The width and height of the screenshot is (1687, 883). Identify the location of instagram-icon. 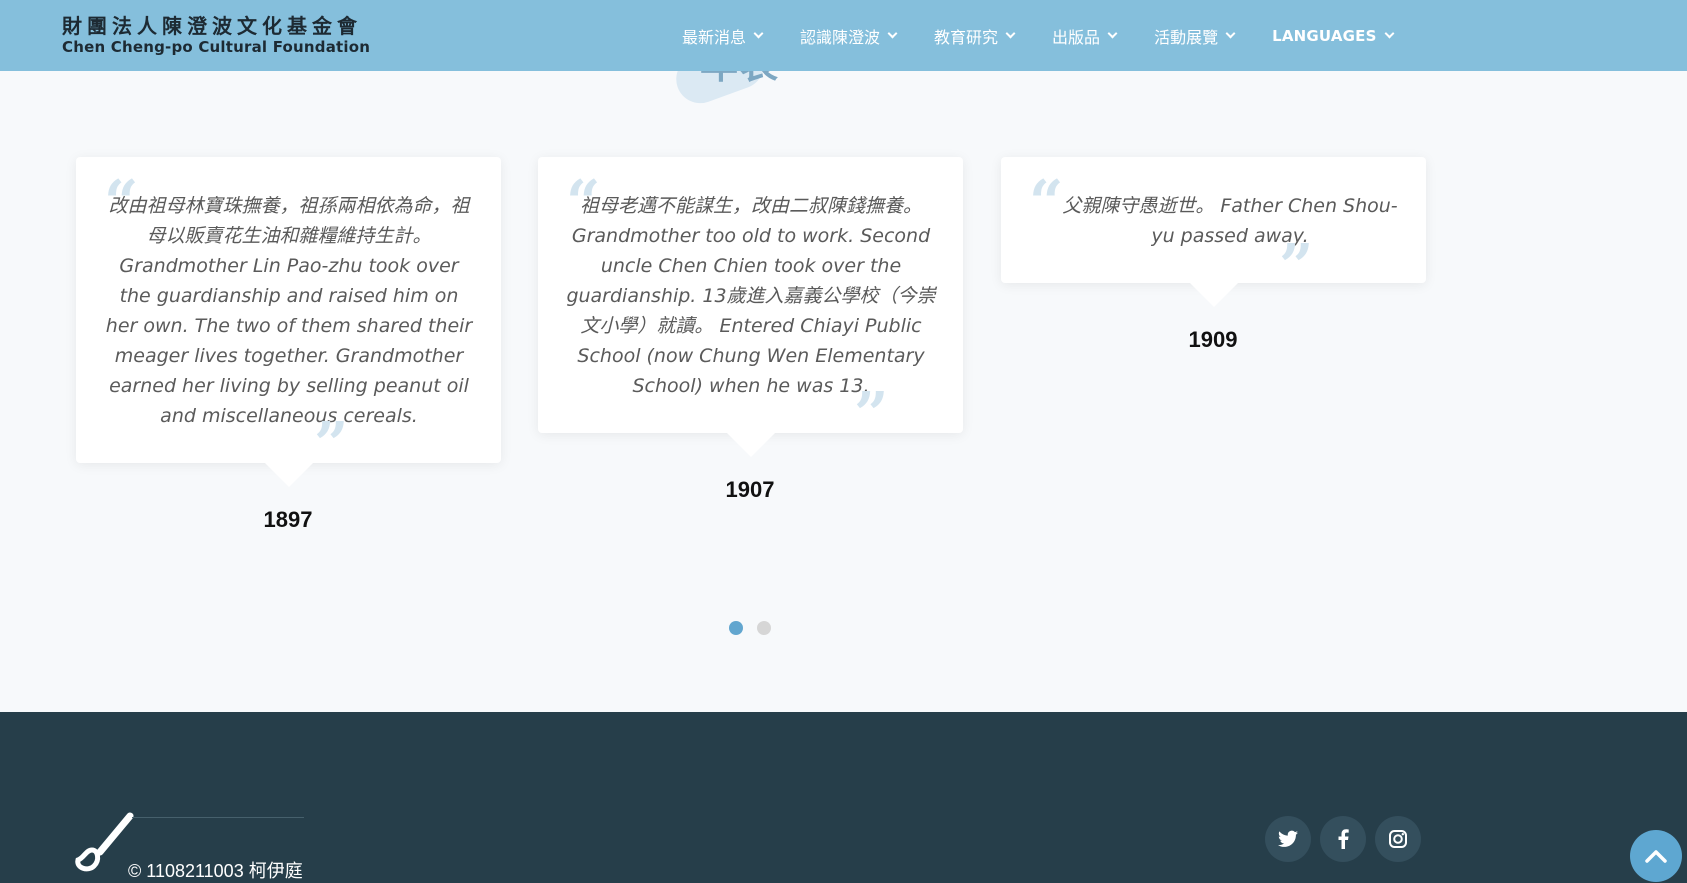
(1398, 839).